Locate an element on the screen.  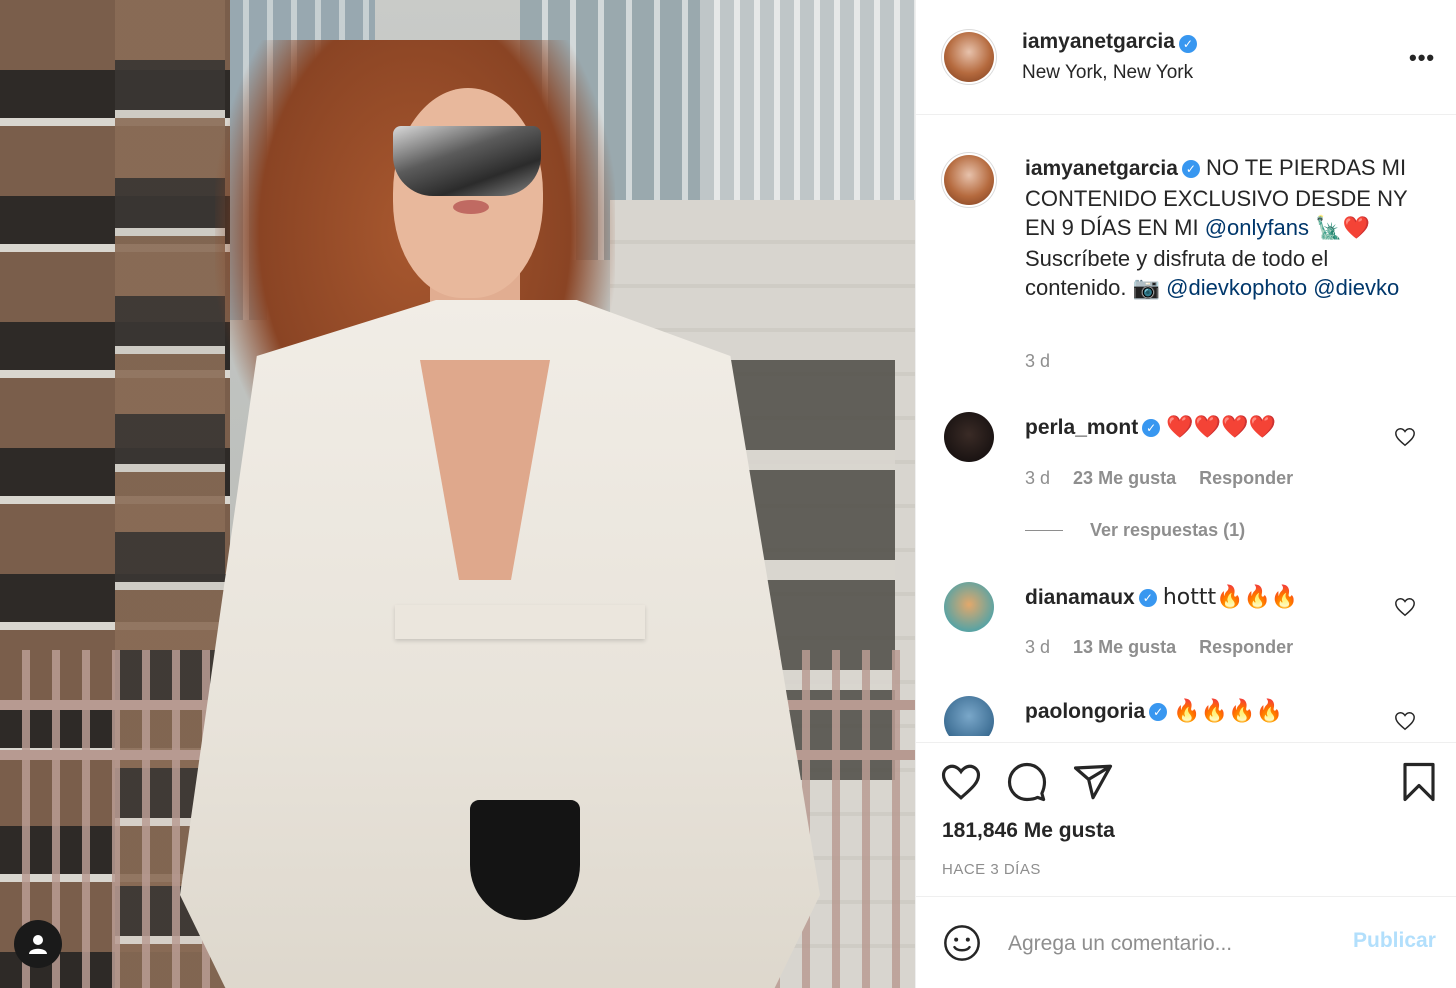
comment-text: ❤️❤️❤️❤️ is located at coordinates (1221, 427).